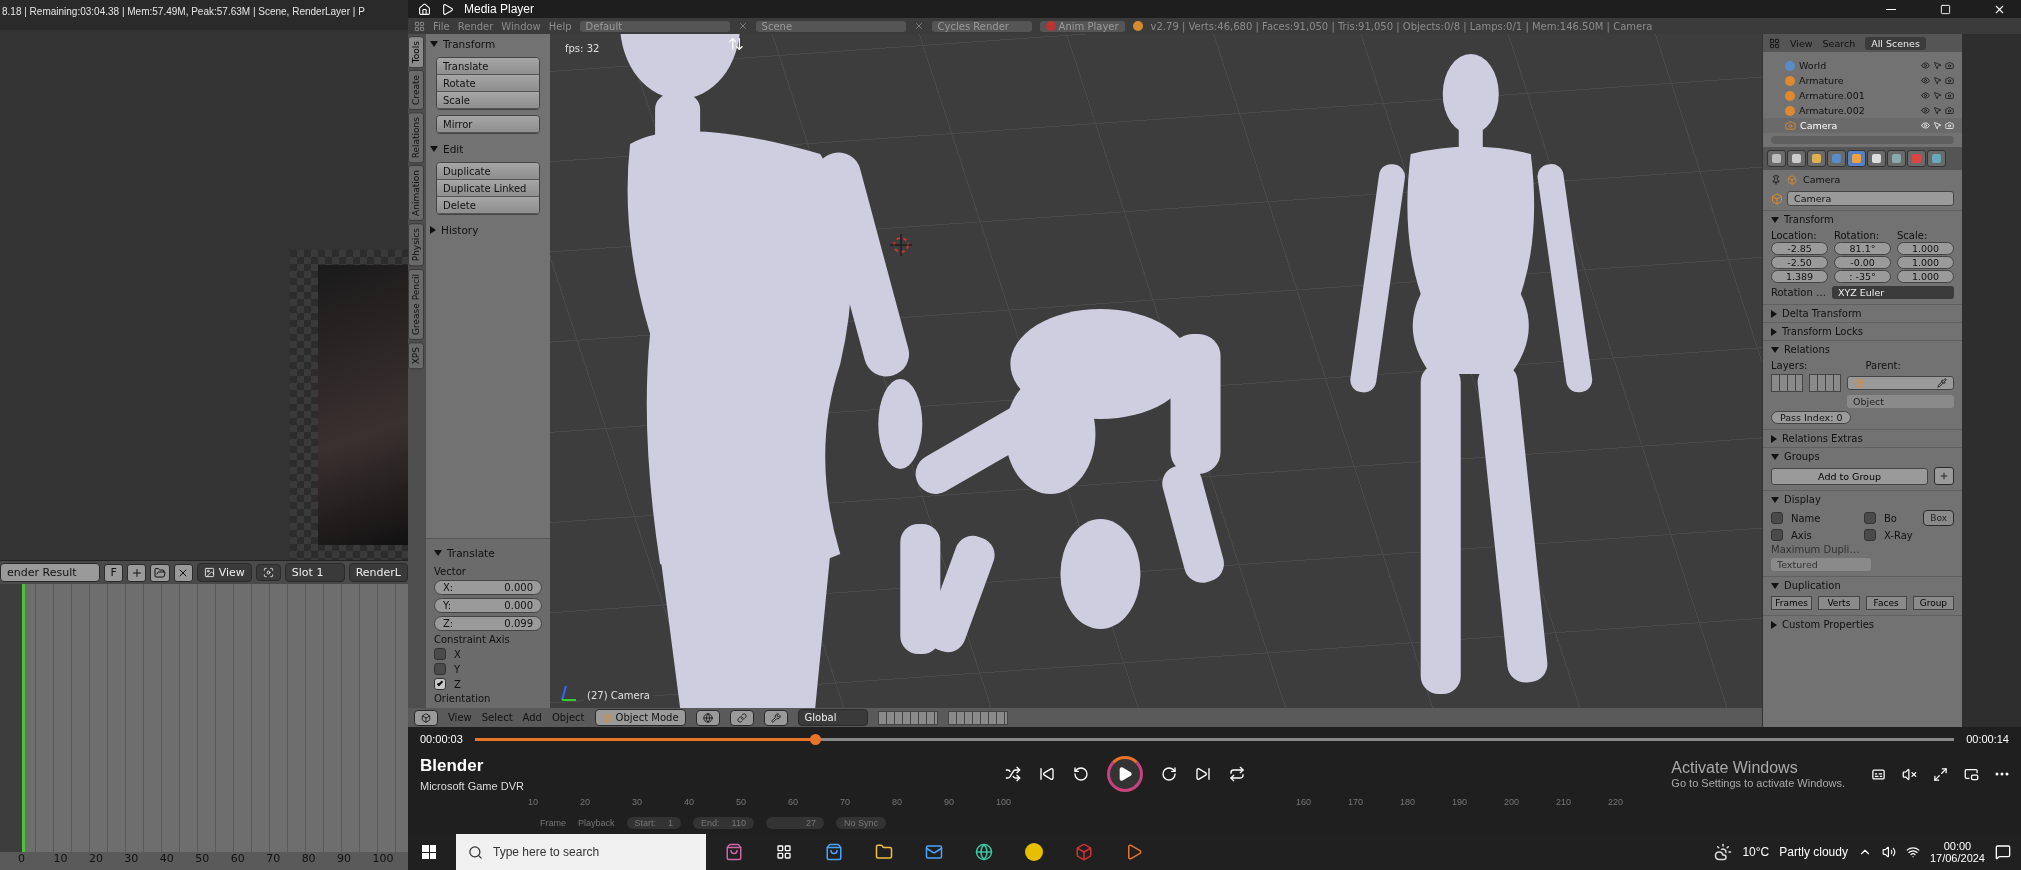 This screenshot has width=2021, height=870. I want to click on section-title: Relations Extras, so click(1822, 438).